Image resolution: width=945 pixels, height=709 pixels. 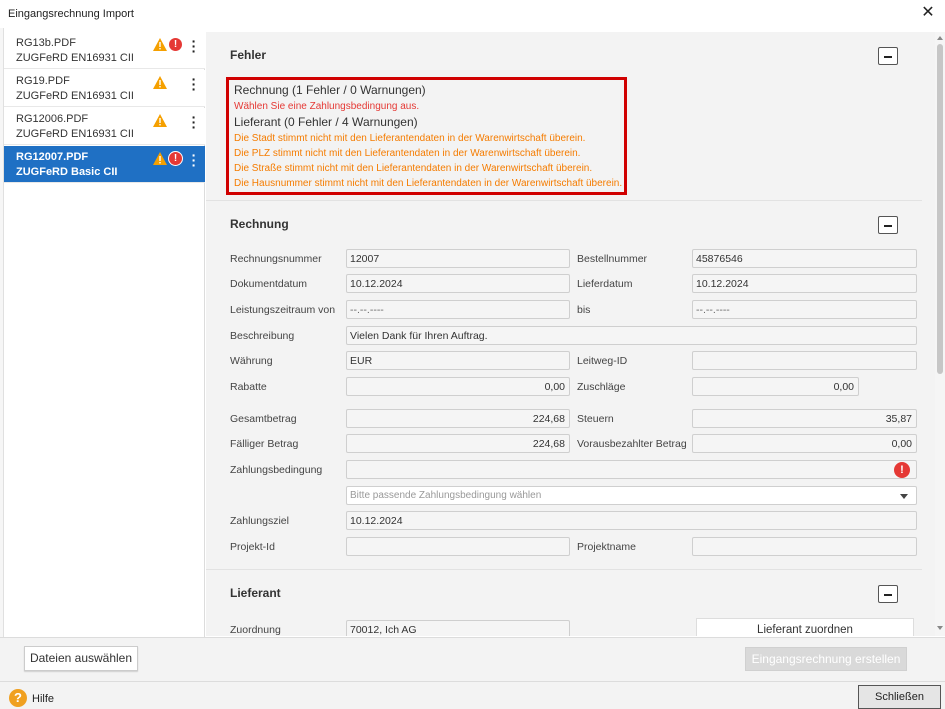 What do you see at coordinates (595, 419) in the screenshot?
I see `label-taxes: Steuern` at bounding box center [595, 419].